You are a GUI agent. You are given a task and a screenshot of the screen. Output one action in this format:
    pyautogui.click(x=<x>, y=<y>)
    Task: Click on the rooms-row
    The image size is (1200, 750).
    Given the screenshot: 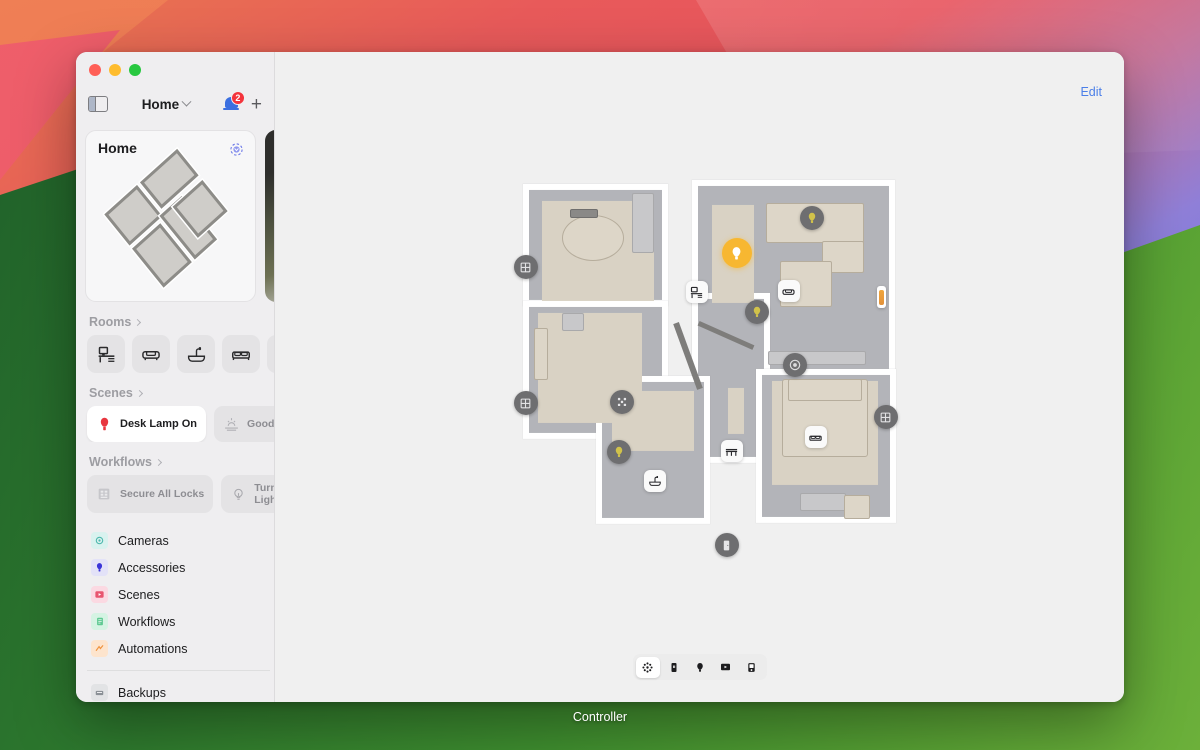 What is the action you would take?
    pyautogui.click(x=175, y=354)
    